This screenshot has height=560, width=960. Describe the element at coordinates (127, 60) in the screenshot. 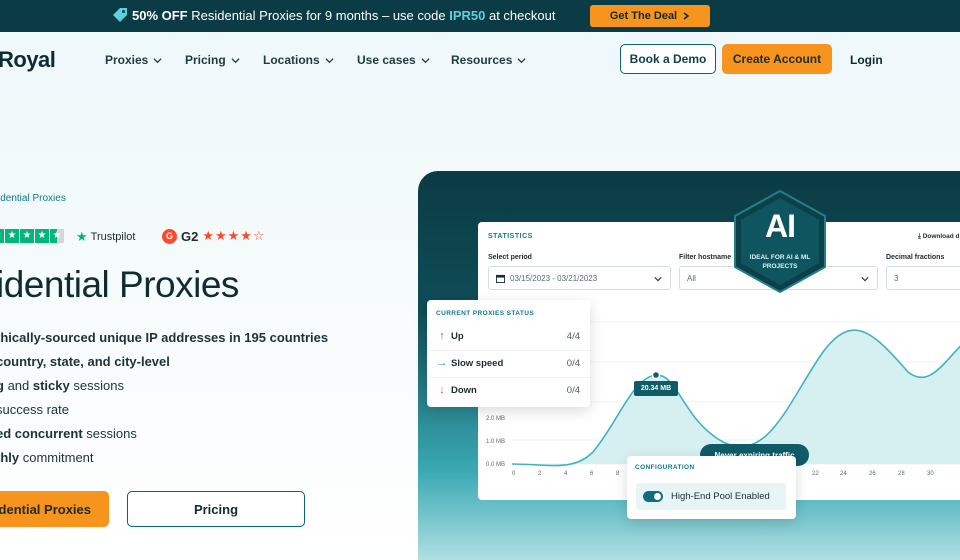

I see `nav-label: Proxies` at that location.